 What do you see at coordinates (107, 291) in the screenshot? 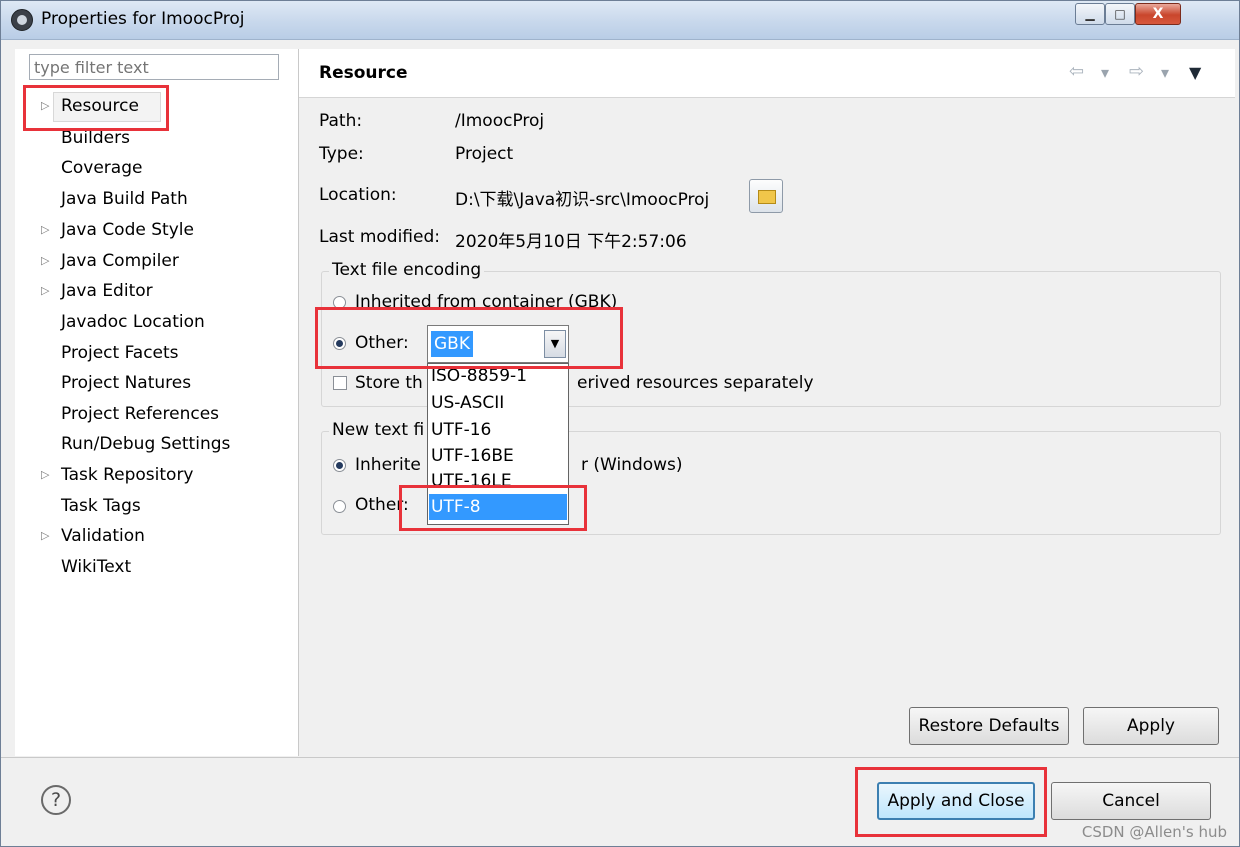
I see `tree-item-java-editor: Java Editor` at bounding box center [107, 291].